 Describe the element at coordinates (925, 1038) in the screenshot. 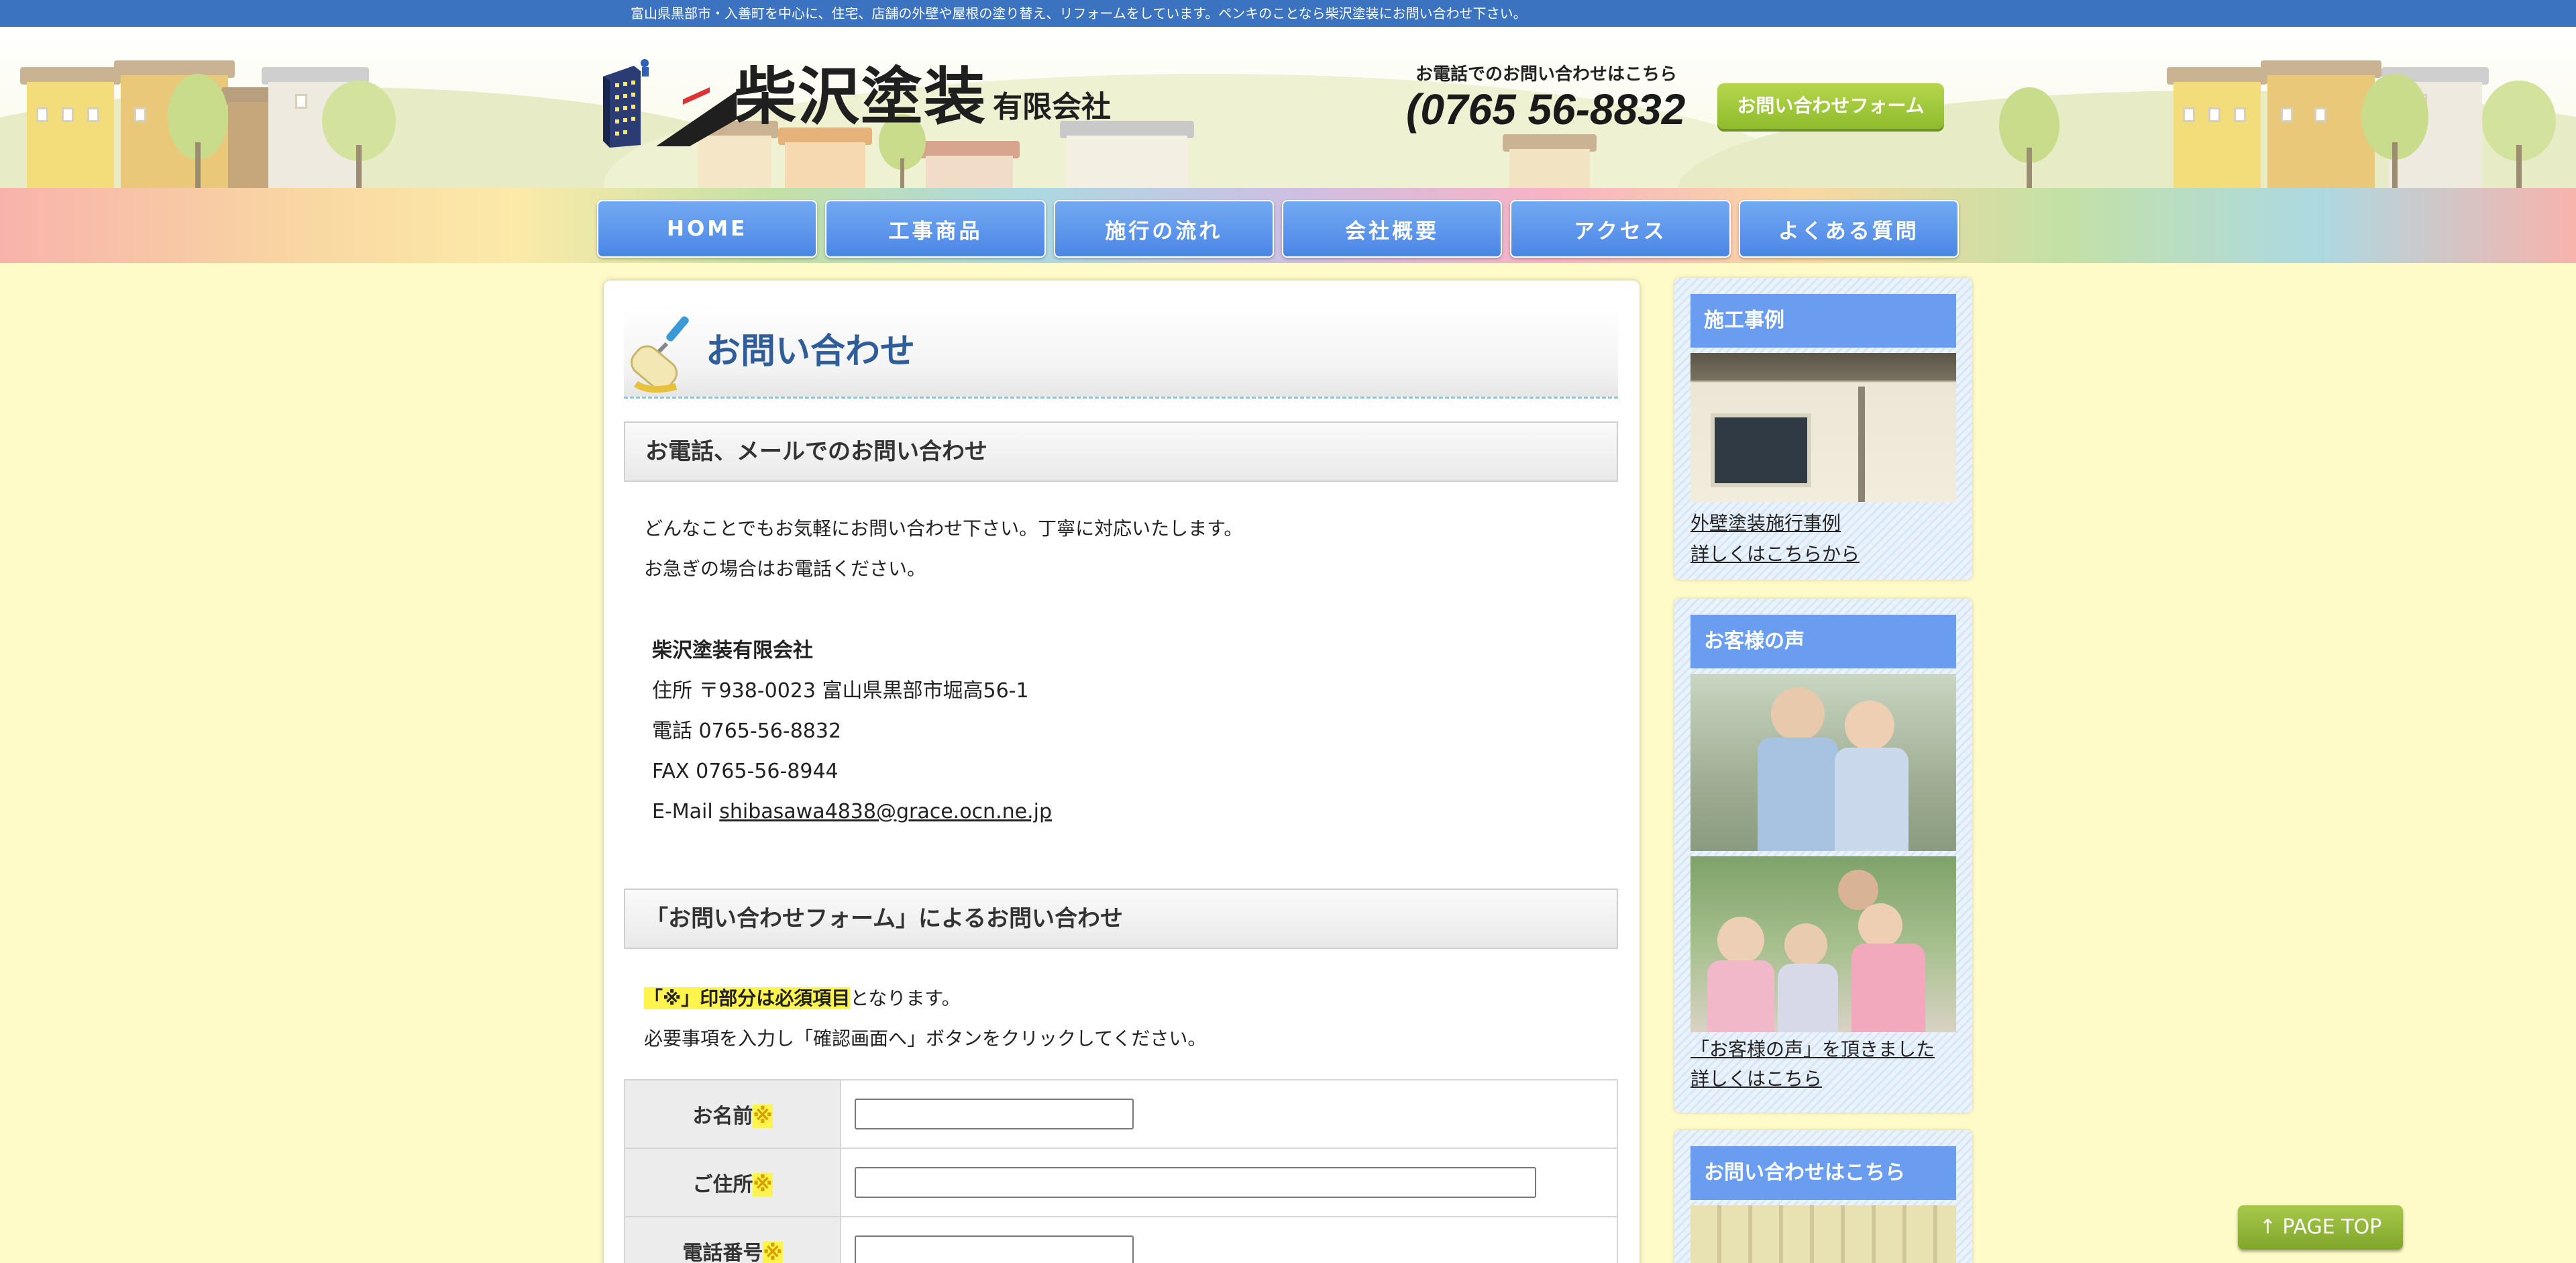

I see `form-instruction: 必要事項を入力し「確認画面へ」ボタンをクリックしてください。` at that location.